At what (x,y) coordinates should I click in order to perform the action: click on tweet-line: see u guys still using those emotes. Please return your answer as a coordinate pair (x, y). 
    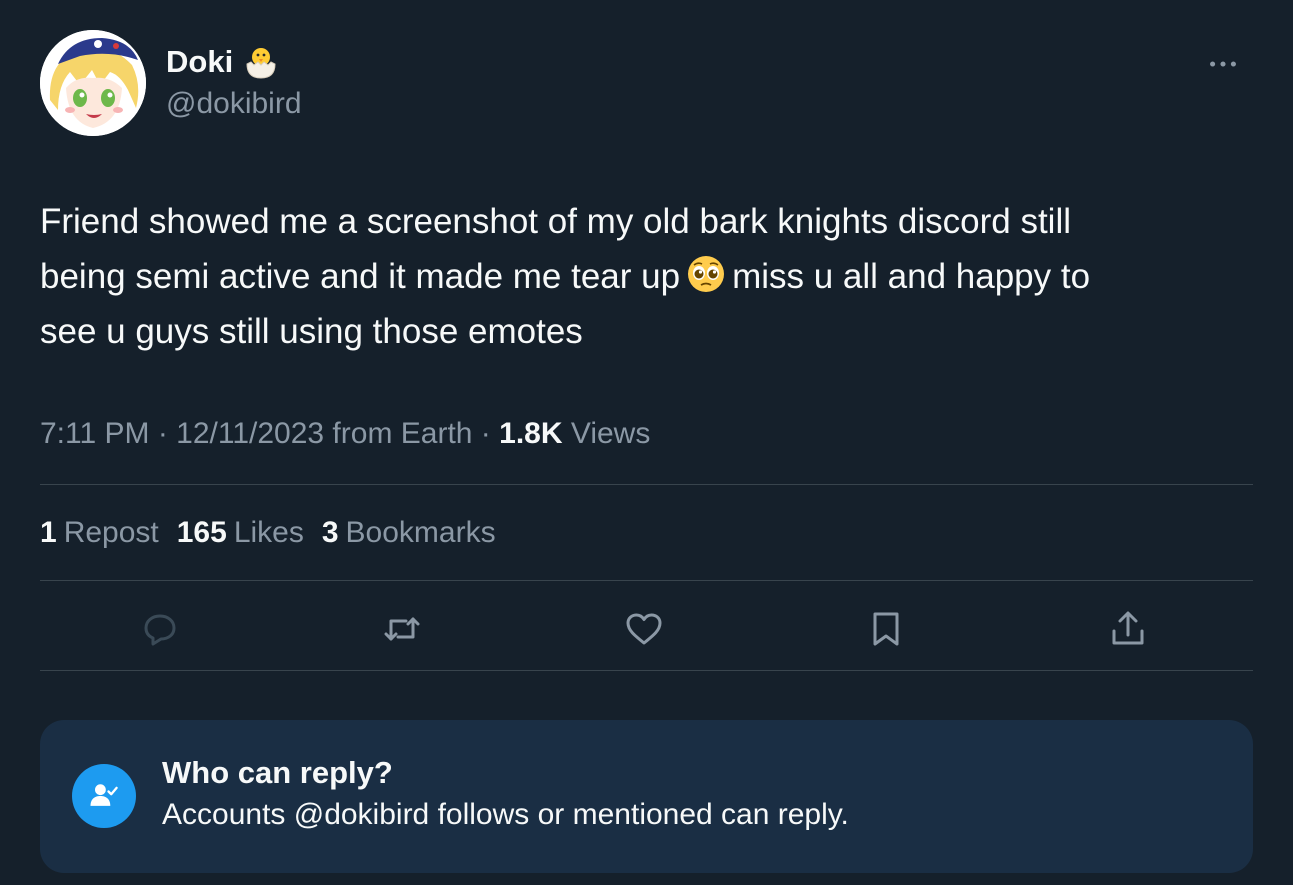
    Looking at the image, I should click on (311, 331).